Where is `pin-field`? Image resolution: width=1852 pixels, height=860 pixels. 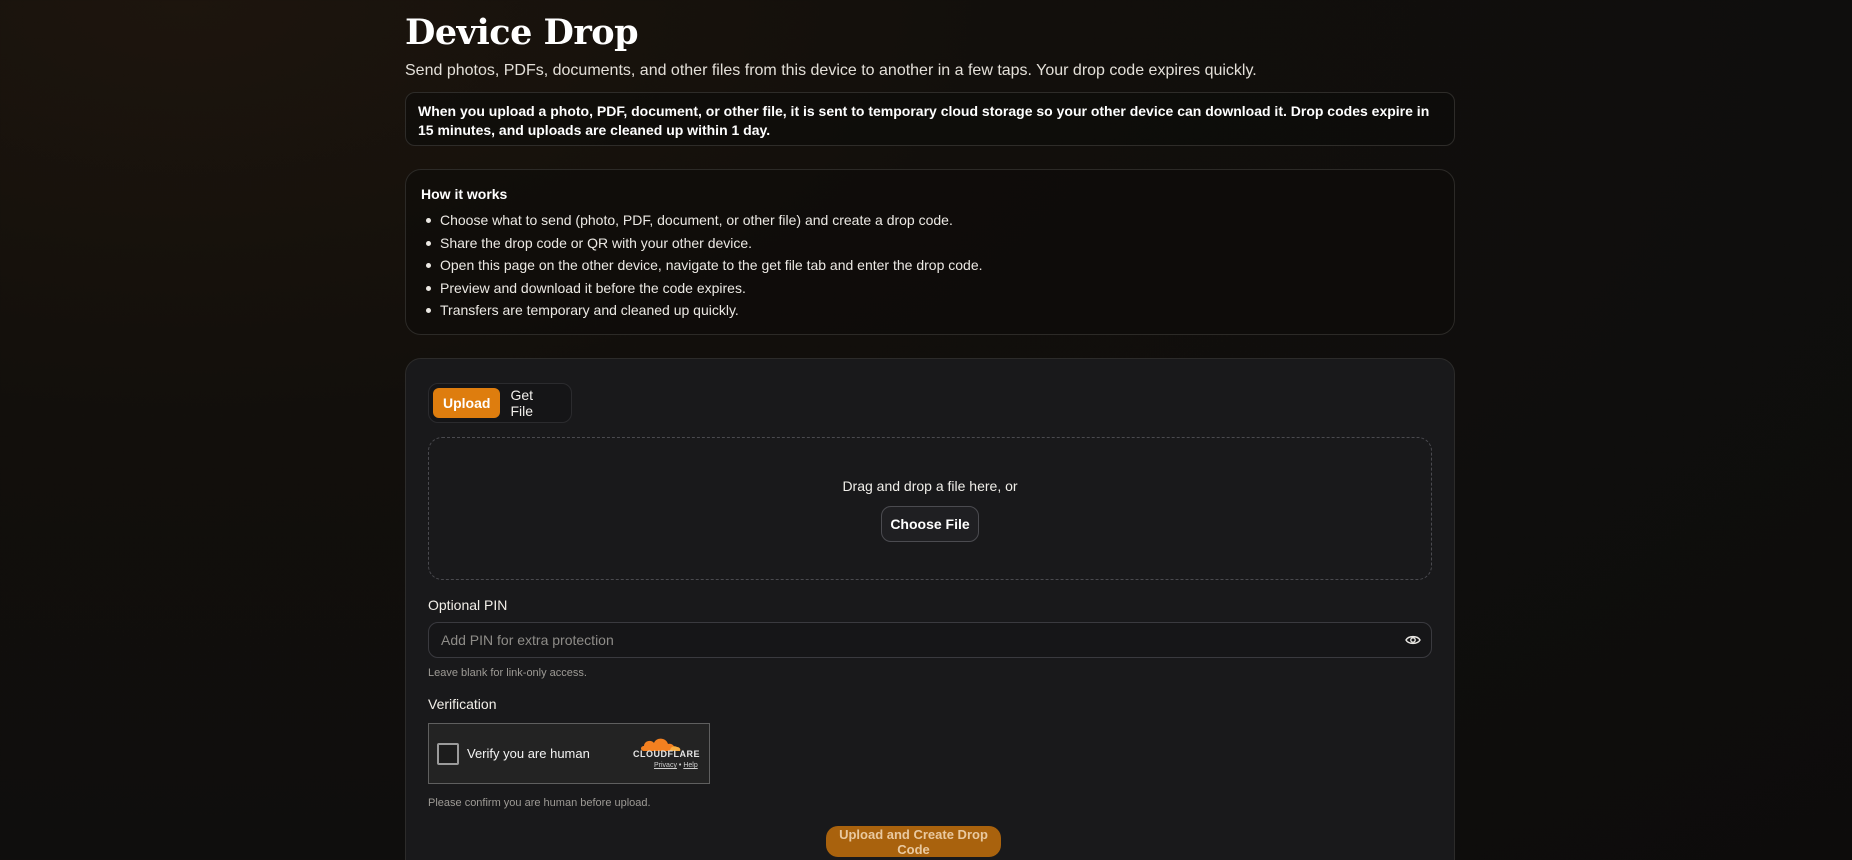 pin-field is located at coordinates (930, 640).